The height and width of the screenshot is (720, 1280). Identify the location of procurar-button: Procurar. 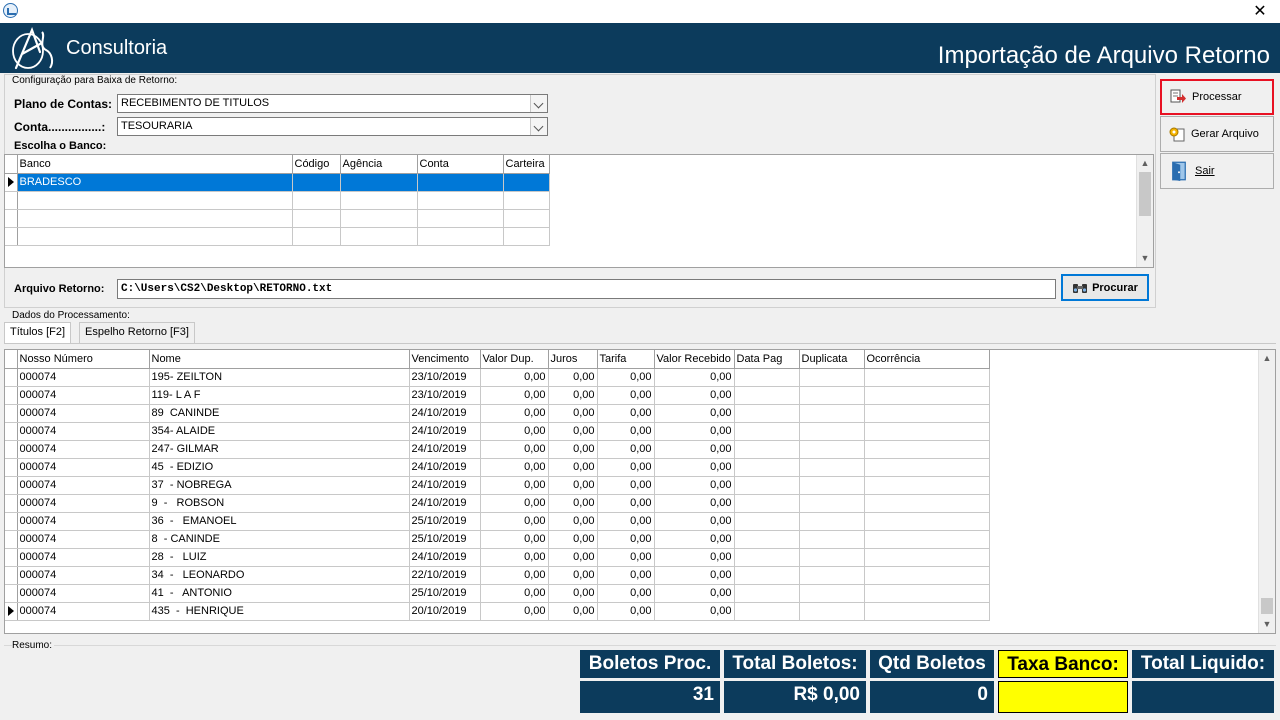
(1105, 287).